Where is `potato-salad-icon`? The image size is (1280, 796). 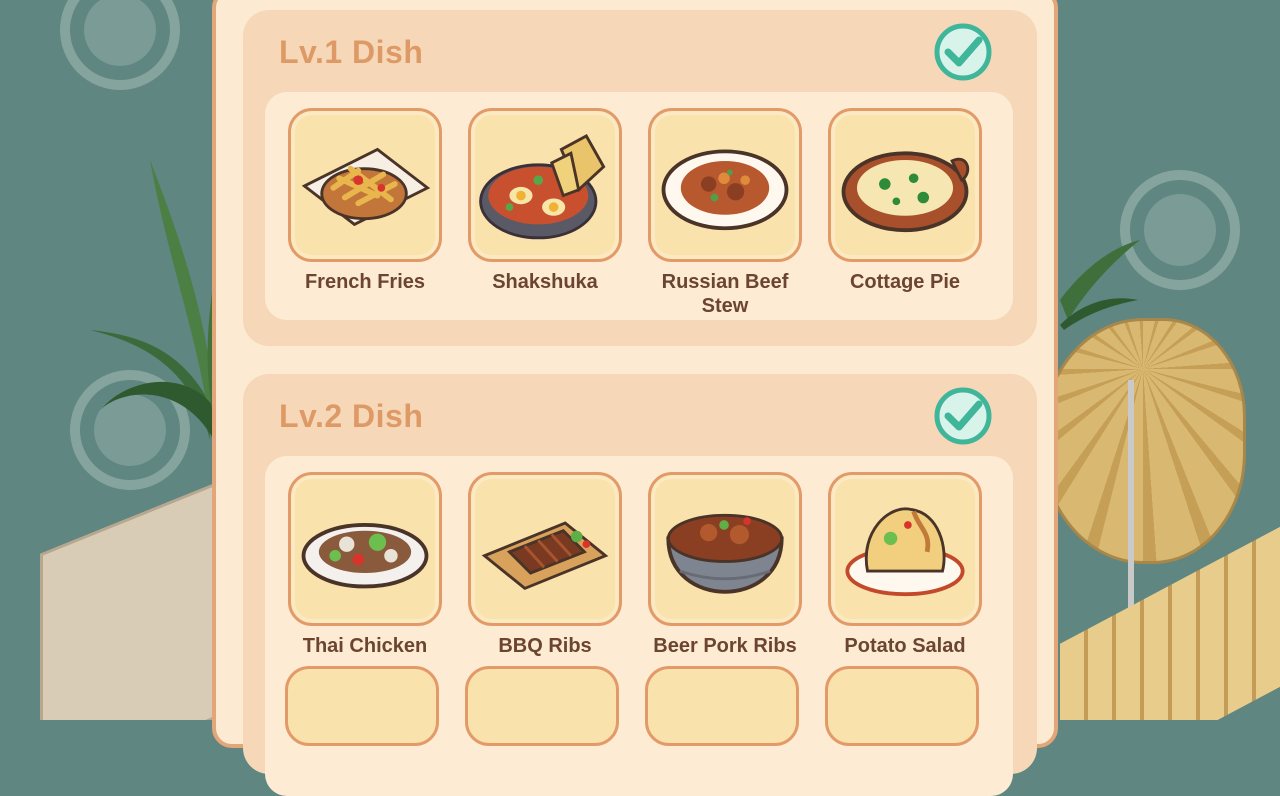 potato-salad-icon is located at coordinates (905, 552).